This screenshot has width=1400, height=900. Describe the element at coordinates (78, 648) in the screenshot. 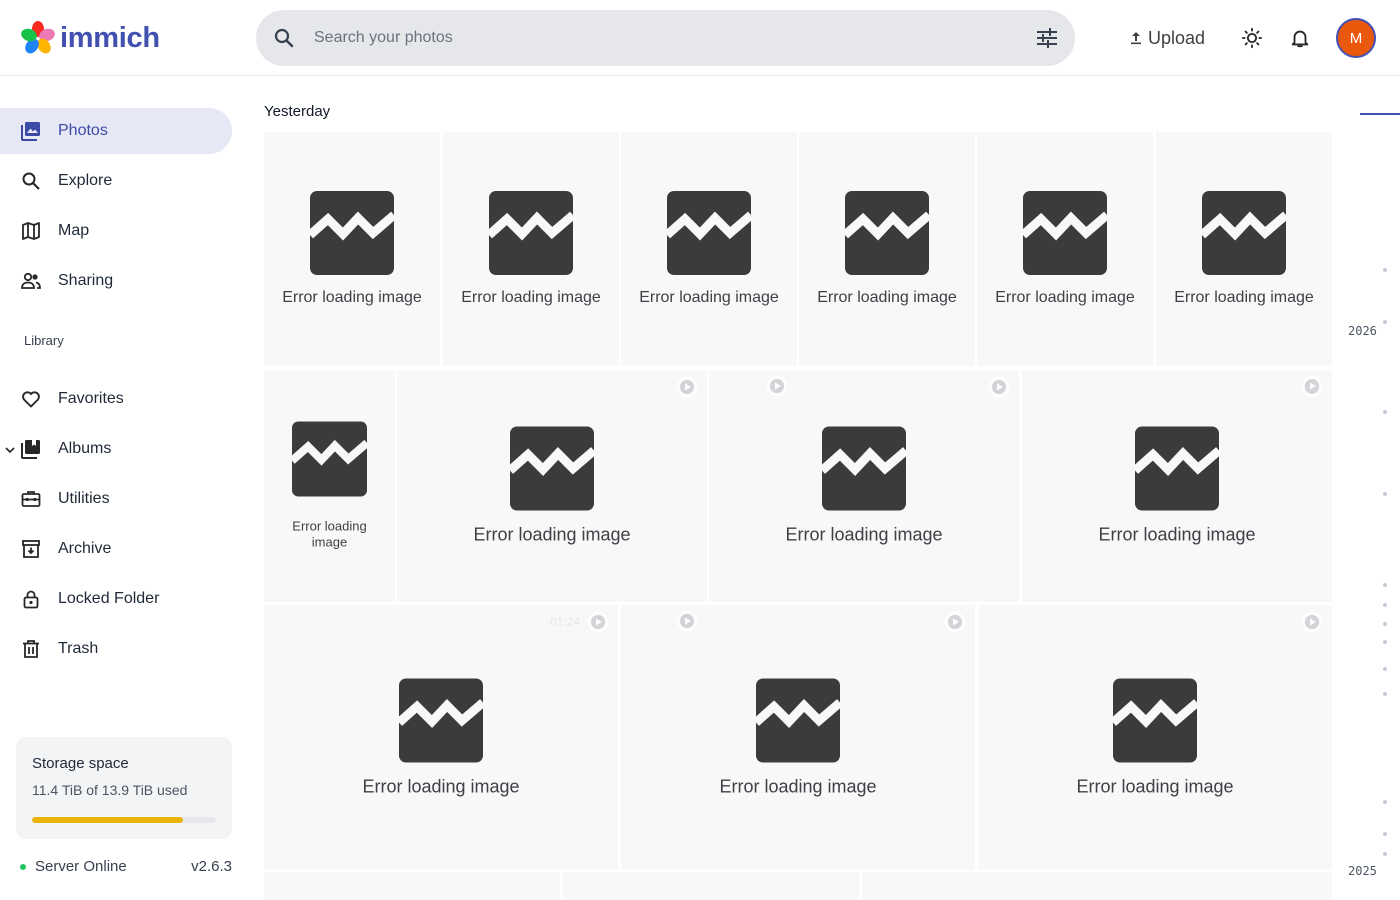

I see `sidebar-item-label: Trash` at that location.